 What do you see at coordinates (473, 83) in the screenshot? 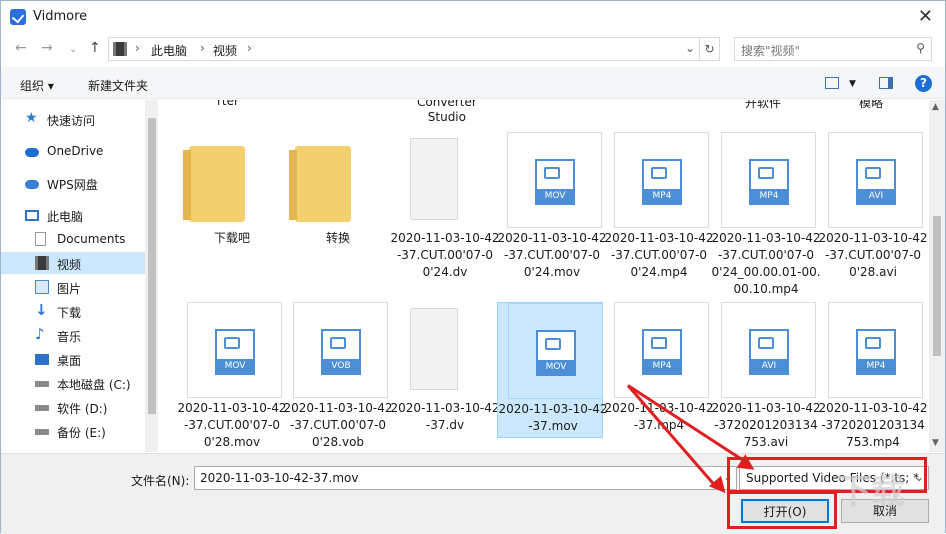
I see `toolbar: 组织 ▾ 新建文件夹 ▼ ?` at bounding box center [473, 83].